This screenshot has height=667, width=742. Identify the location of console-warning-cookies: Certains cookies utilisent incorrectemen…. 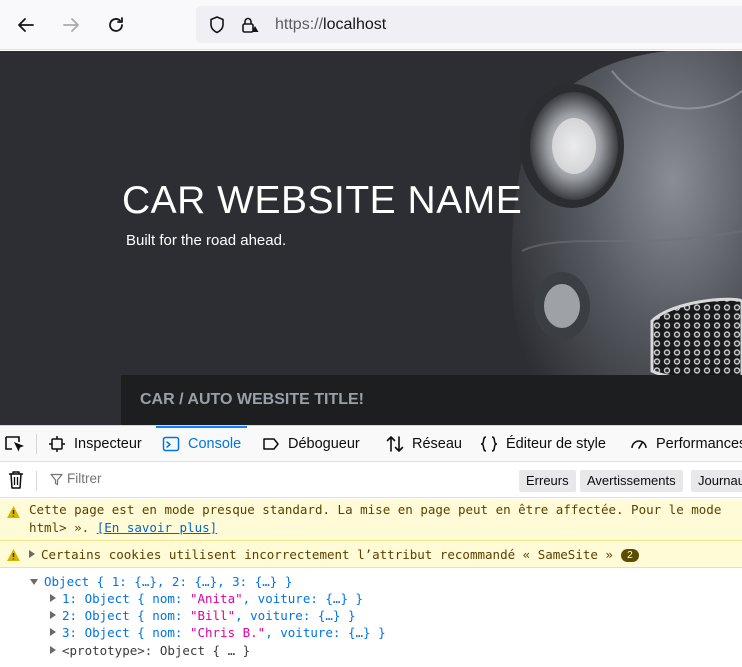
(371, 555).